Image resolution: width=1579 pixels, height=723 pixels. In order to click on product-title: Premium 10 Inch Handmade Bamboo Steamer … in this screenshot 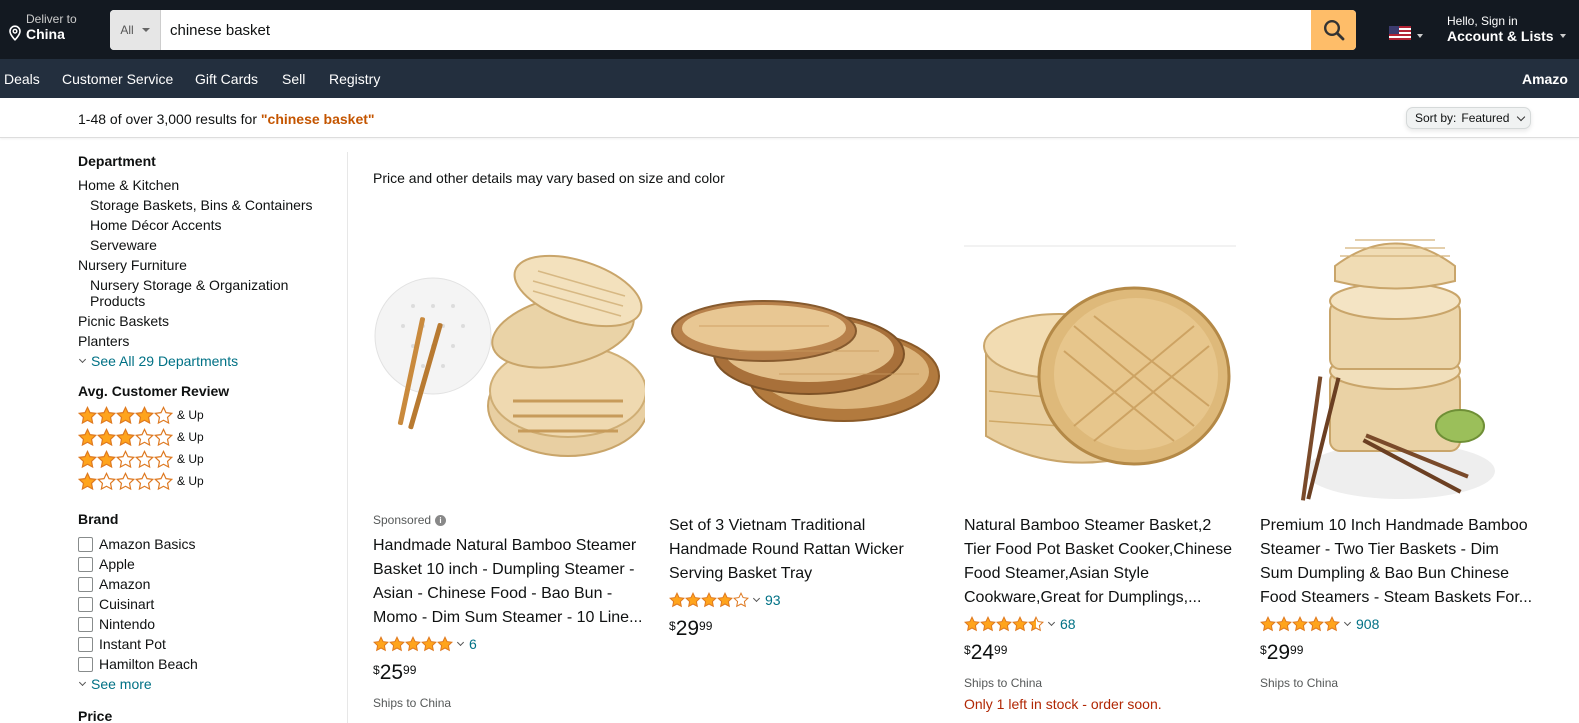, I will do `click(1397, 562)`.